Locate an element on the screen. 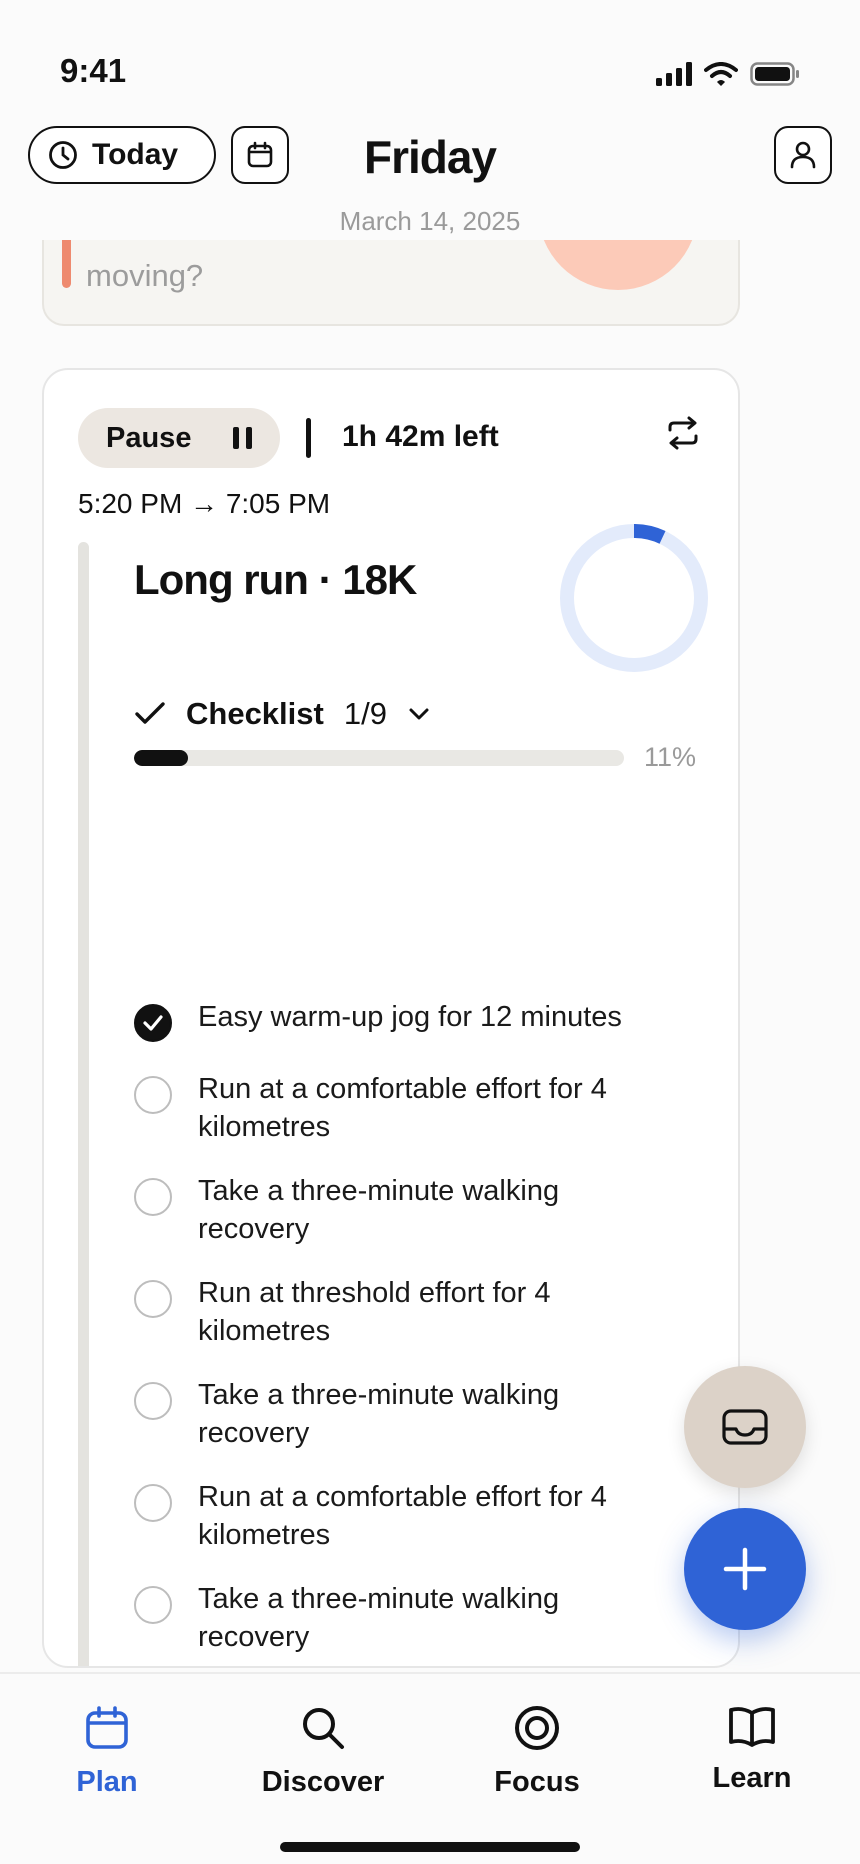 Image resolution: width=860 pixels, height=1864 pixels. checklist-count: 1/9 is located at coordinates (365, 713).